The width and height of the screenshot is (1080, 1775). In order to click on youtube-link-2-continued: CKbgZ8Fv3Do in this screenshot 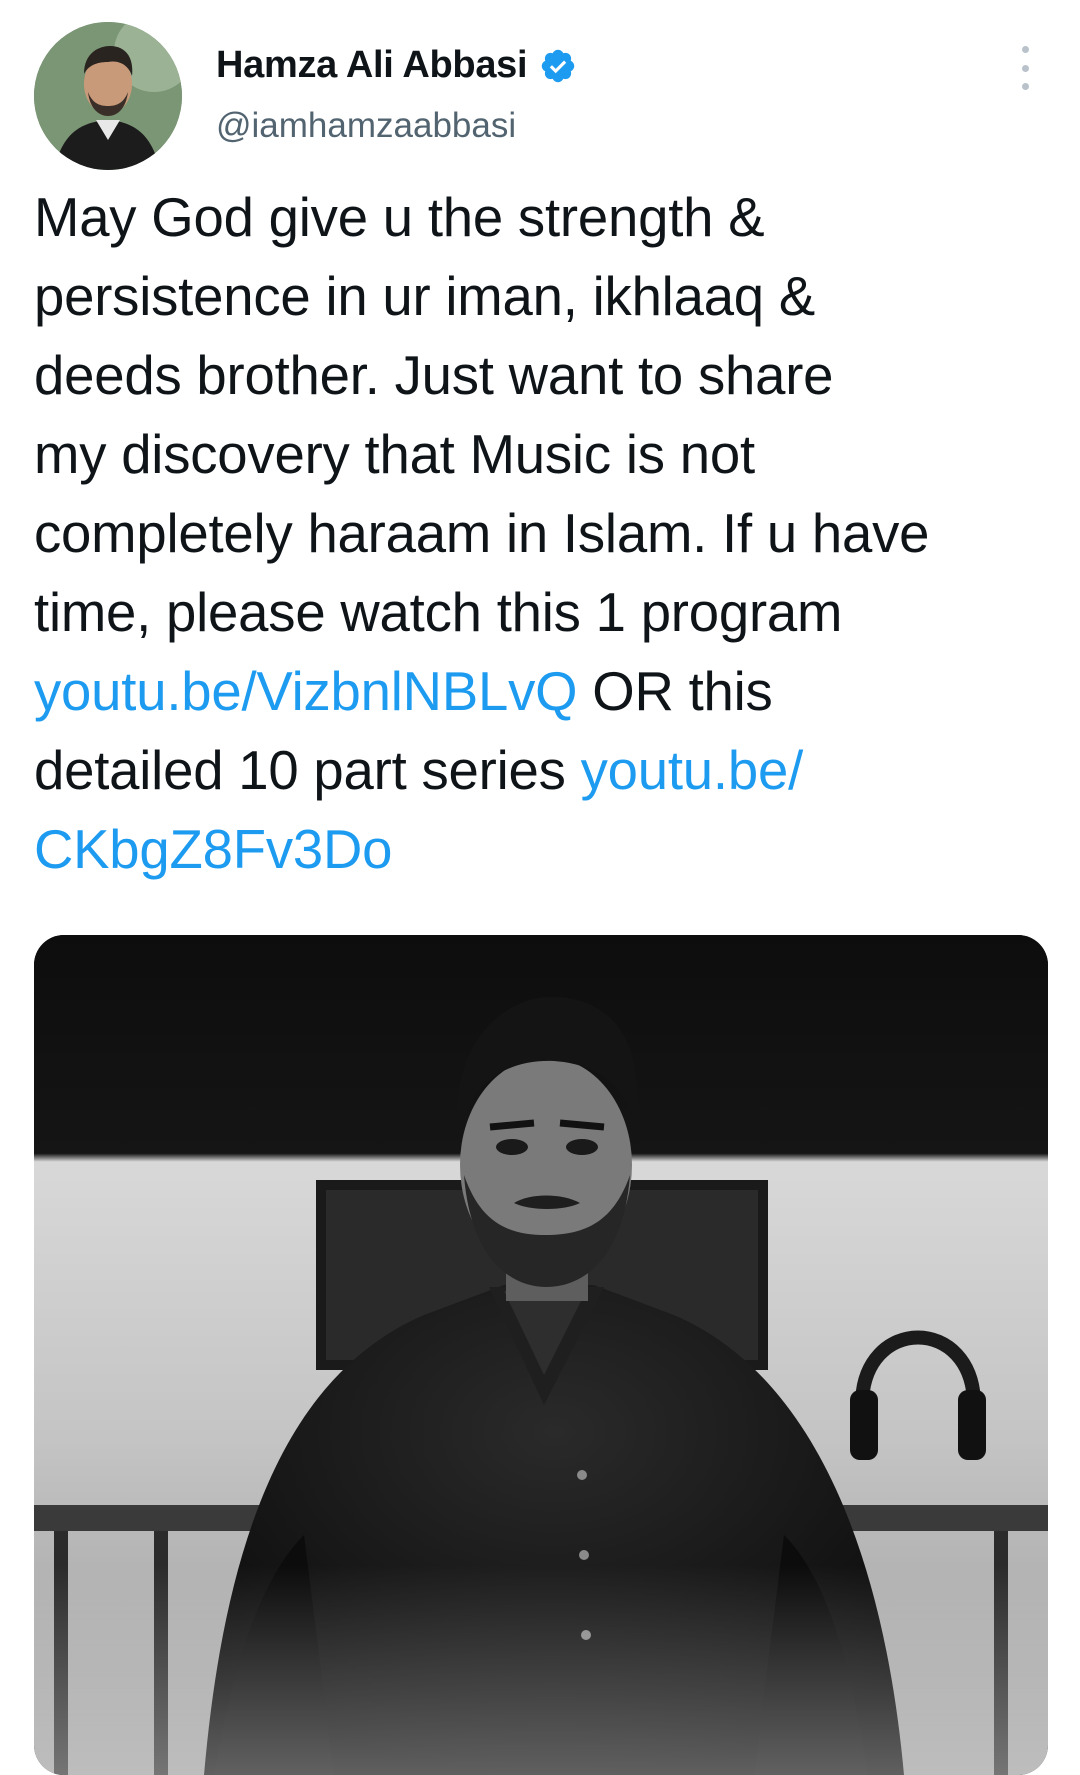, I will do `click(213, 849)`.